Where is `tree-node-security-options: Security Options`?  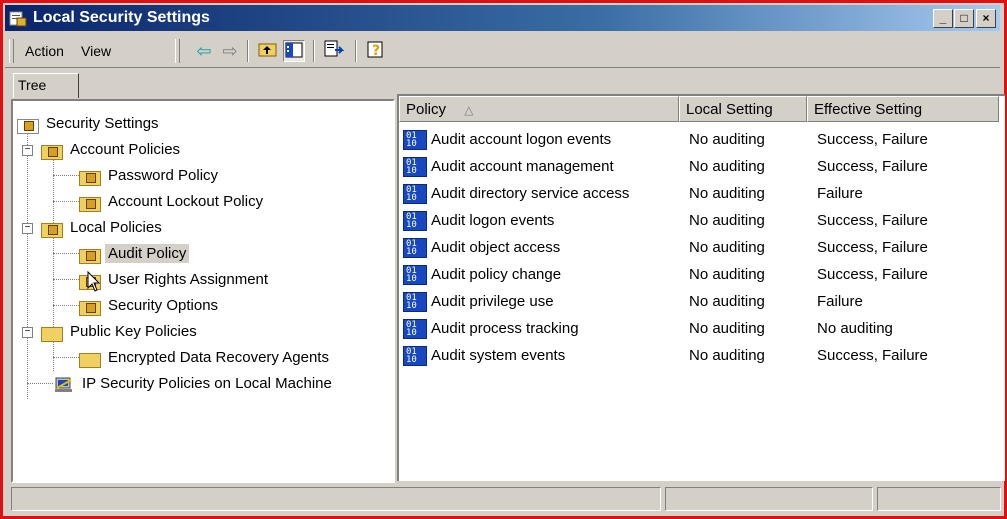 tree-node-security-options: Security Options is located at coordinates (150, 306).